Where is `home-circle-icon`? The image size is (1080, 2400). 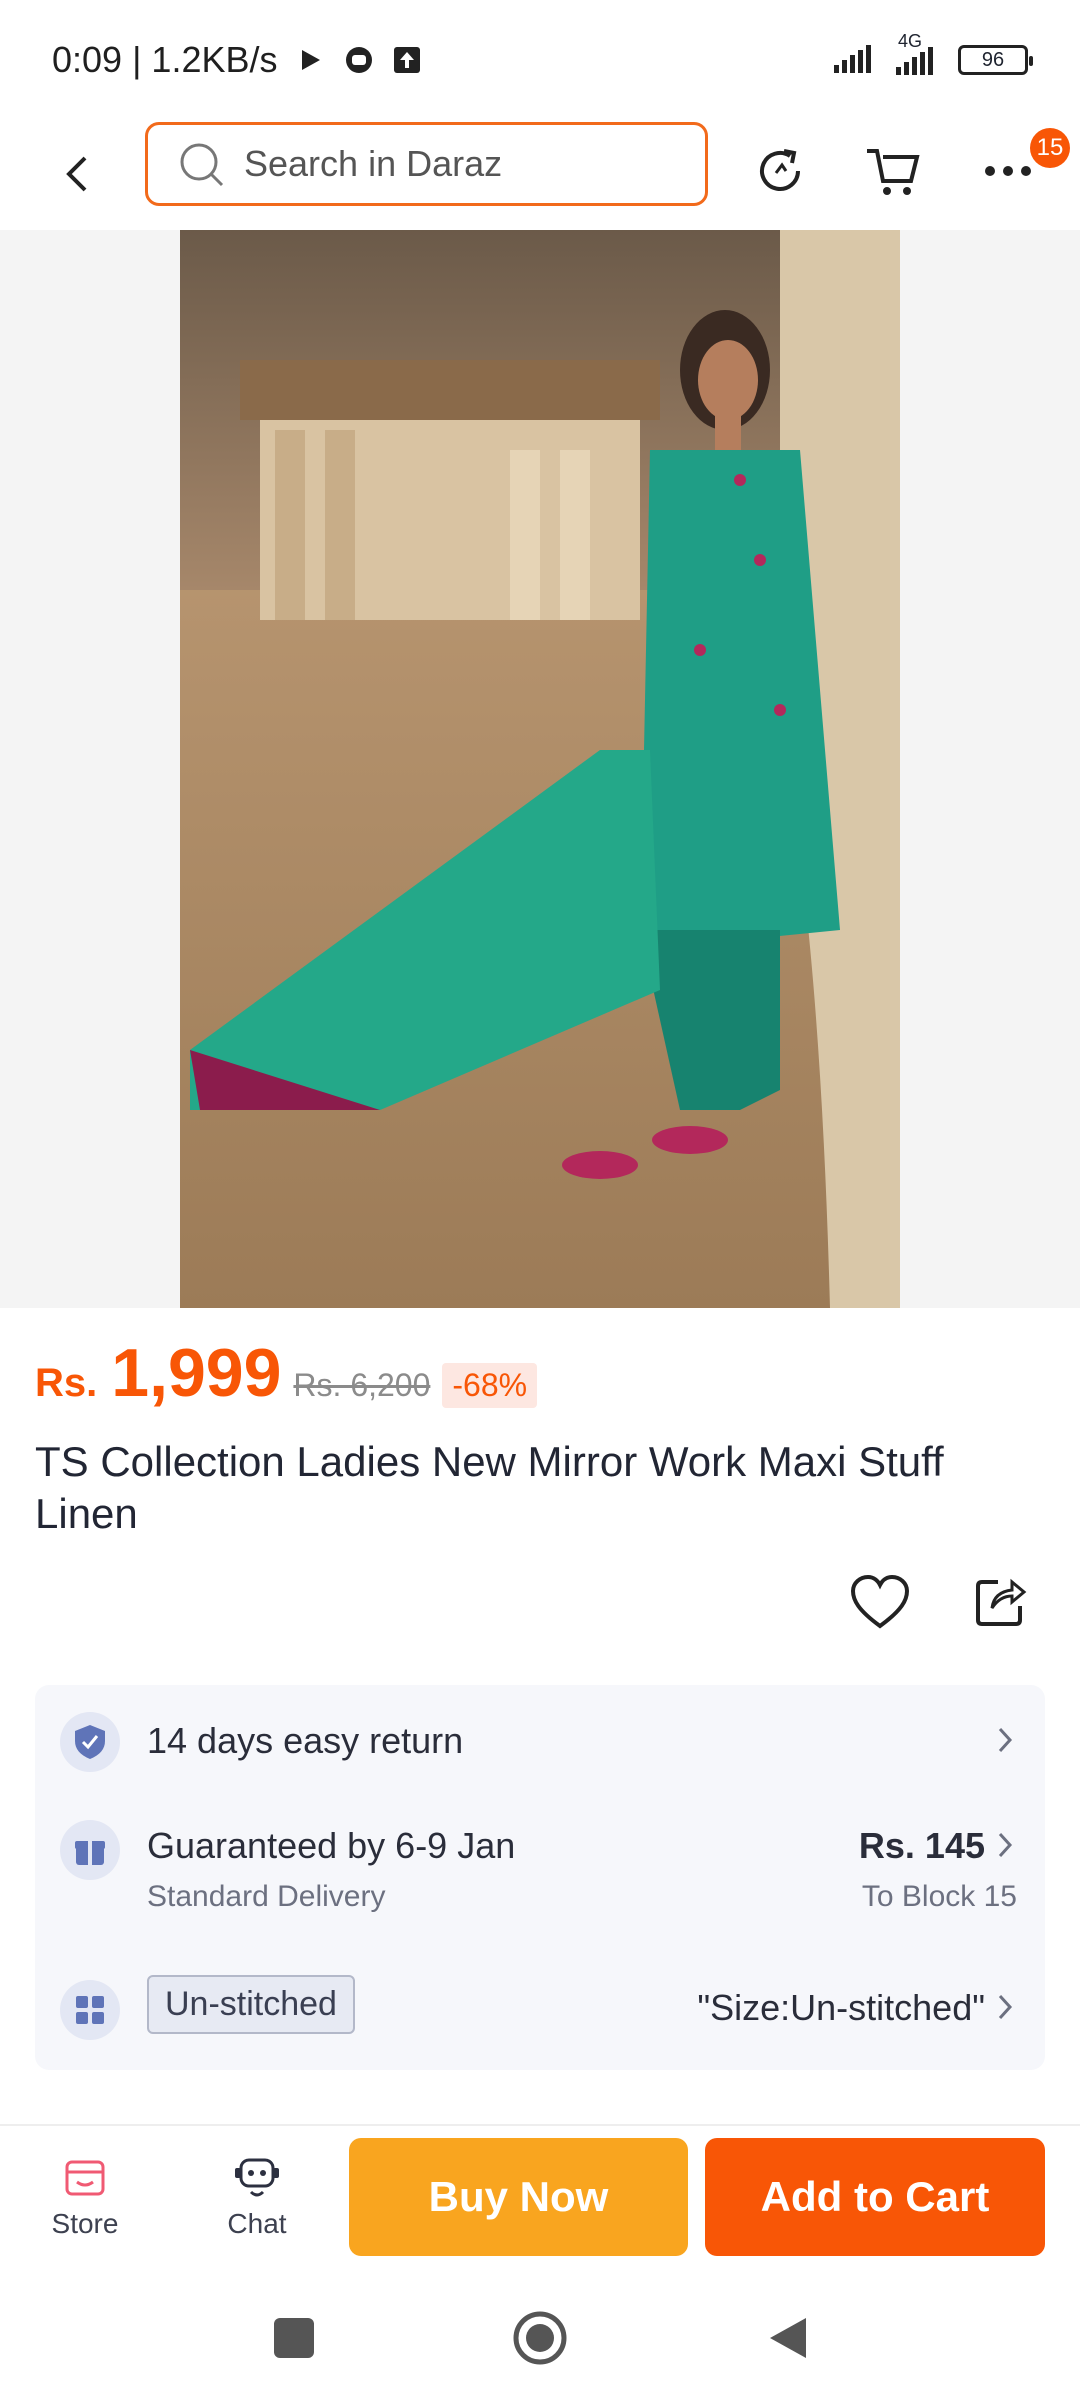 home-circle-icon is located at coordinates (540, 2338).